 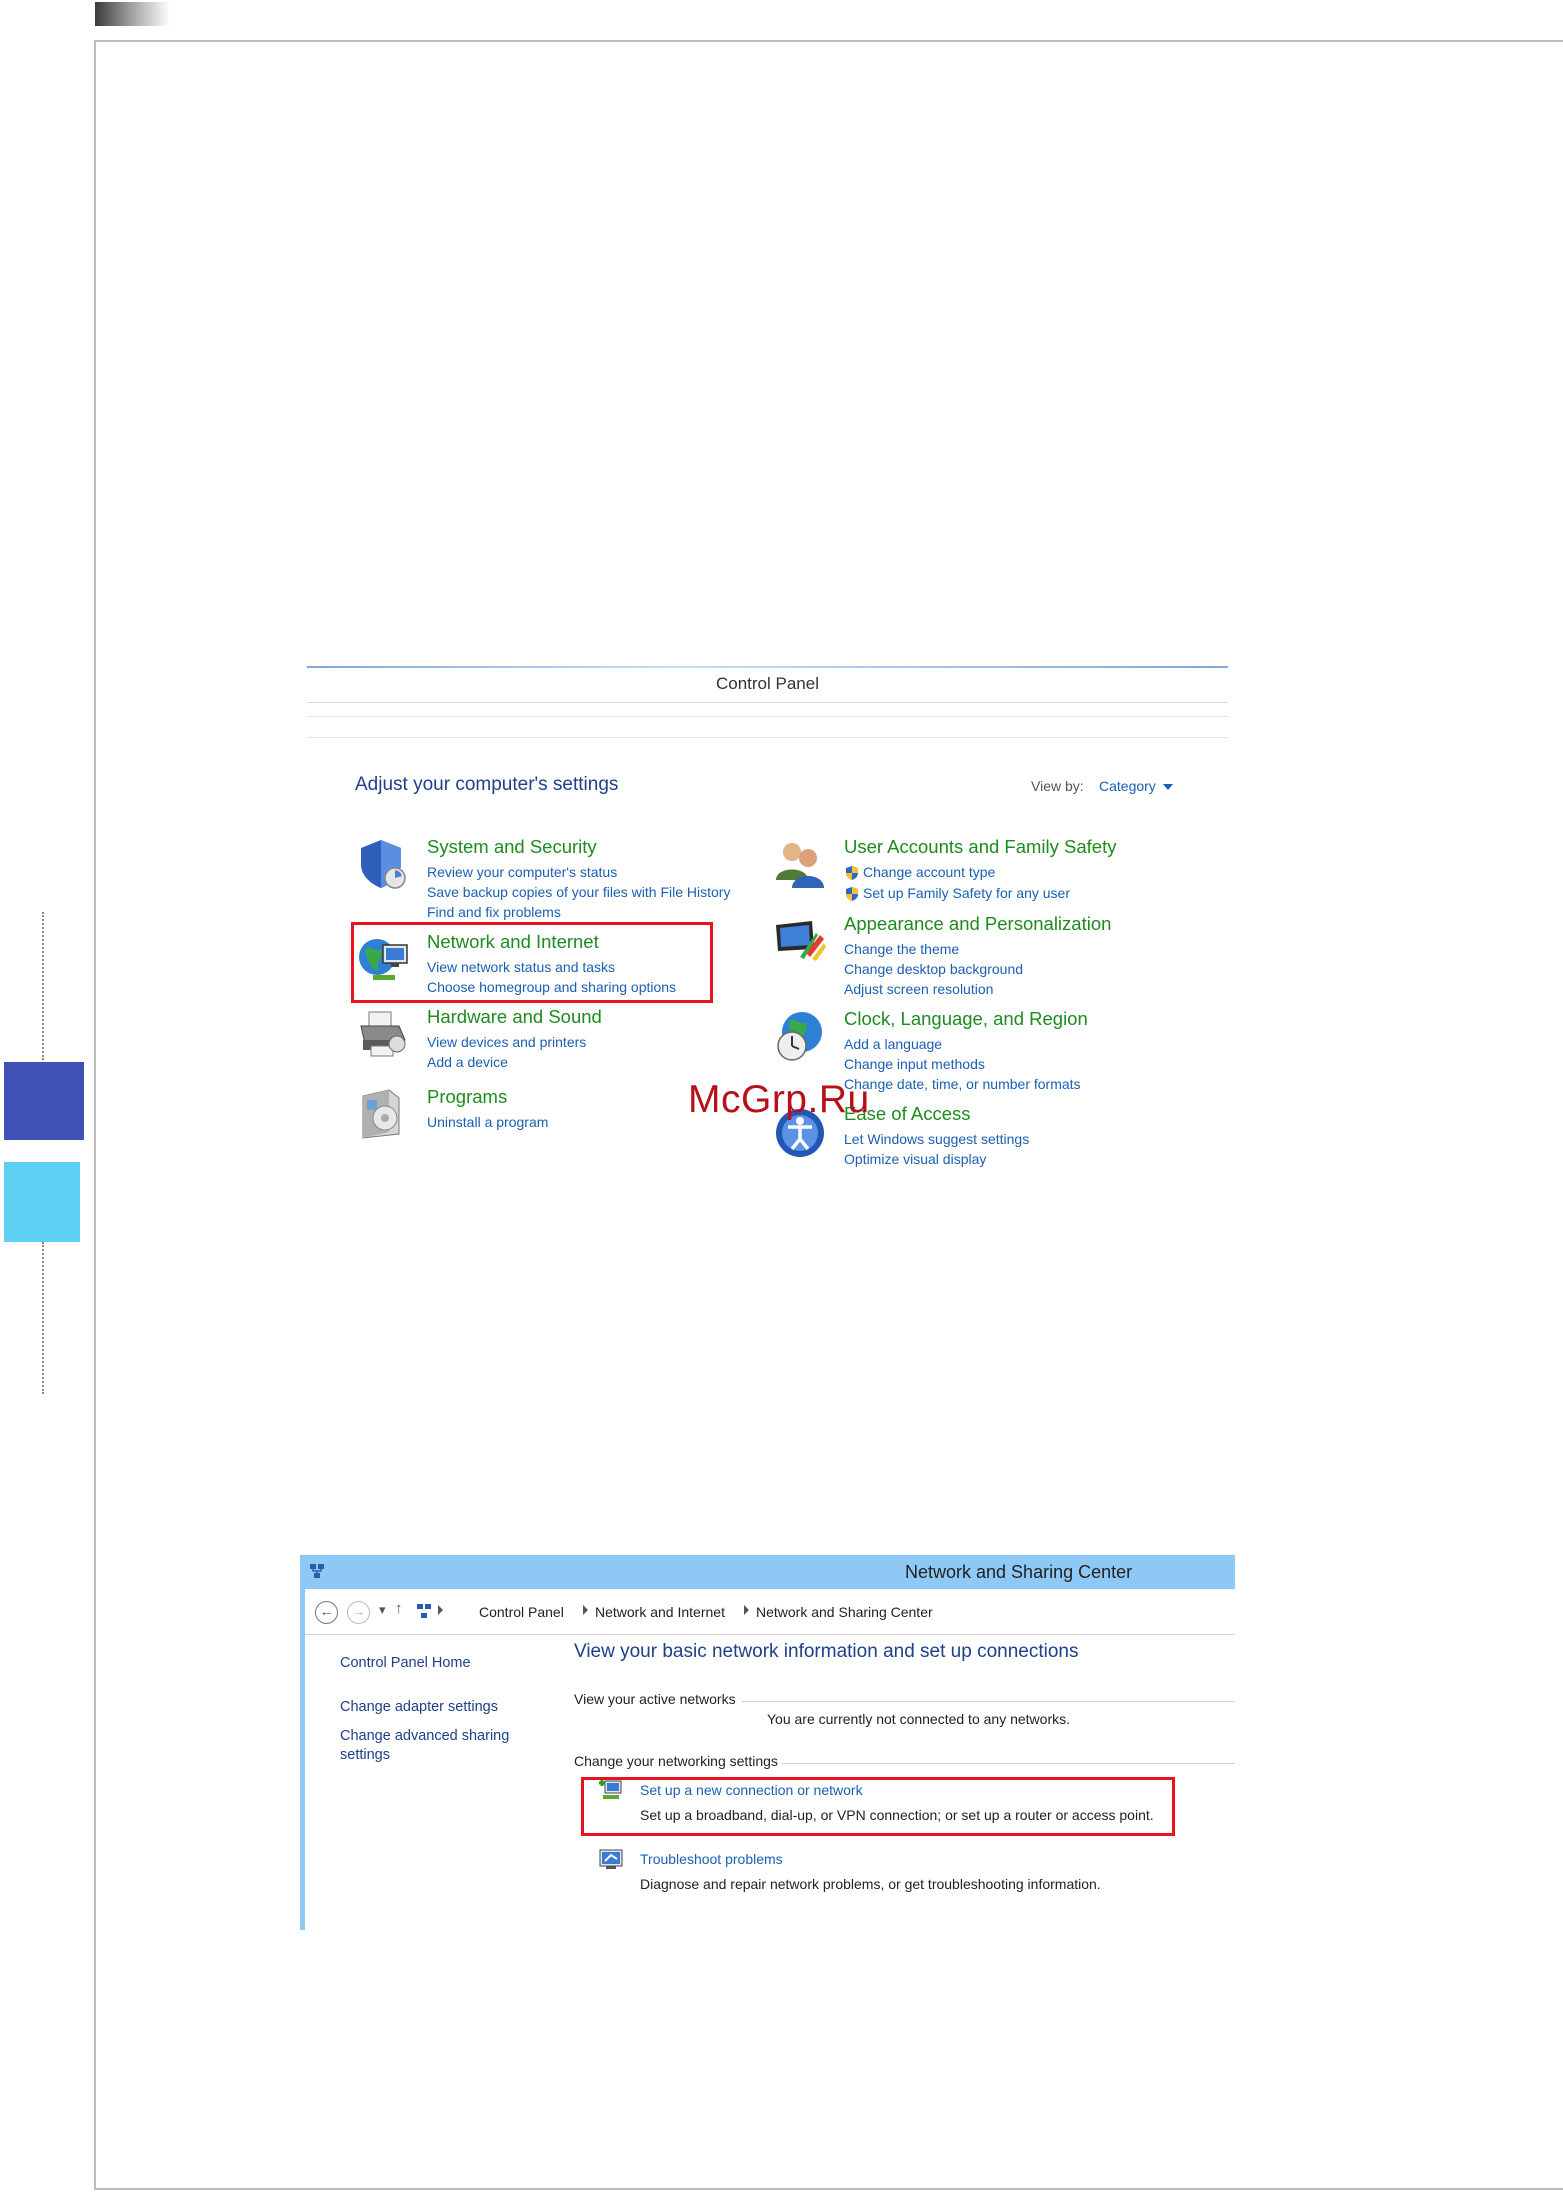 I want to click on breadcrumb-control-panel: Control Panel, so click(x=521, y=1612).